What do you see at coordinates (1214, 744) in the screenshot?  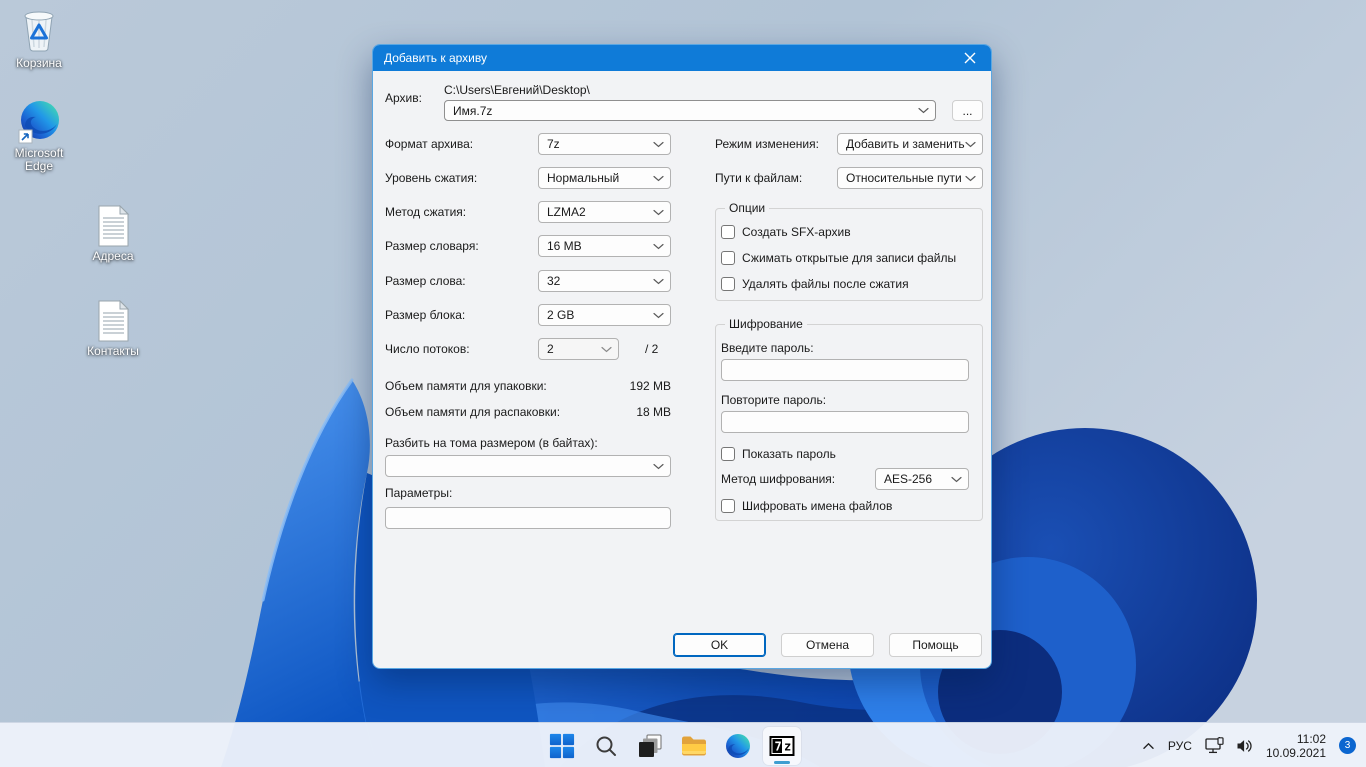 I see `network-icon` at bounding box center [1214, 744].